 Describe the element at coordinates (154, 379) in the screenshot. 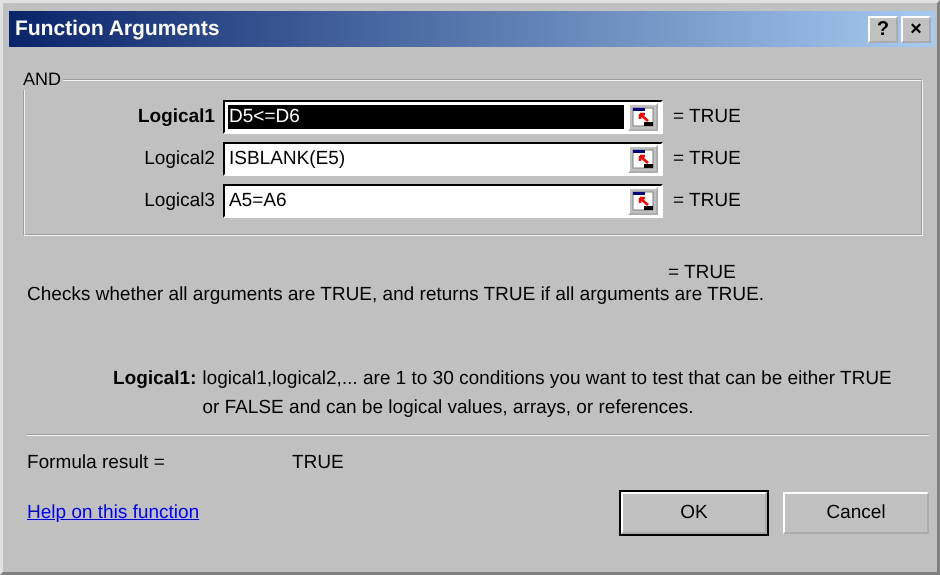

I see `argument-help-label: Logical1:` at that location.